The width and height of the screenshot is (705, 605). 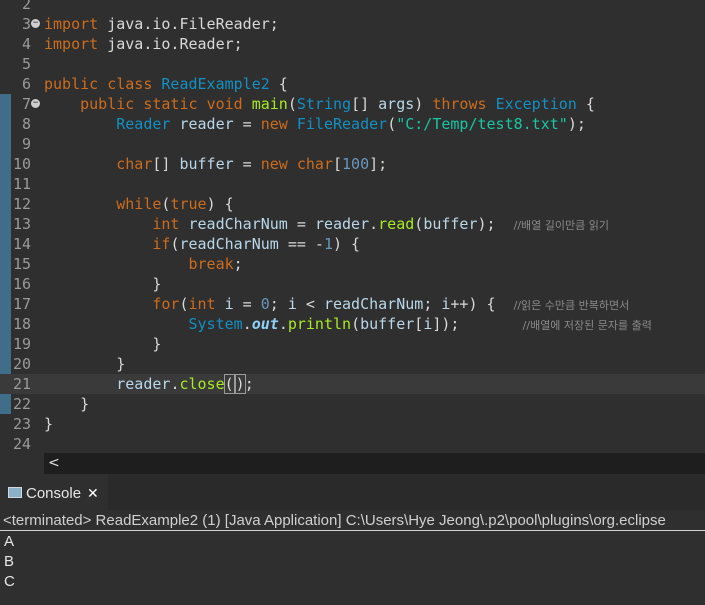 I want to click on code-line: 4 import java.io.Reader;, so click(x=352, y=44).